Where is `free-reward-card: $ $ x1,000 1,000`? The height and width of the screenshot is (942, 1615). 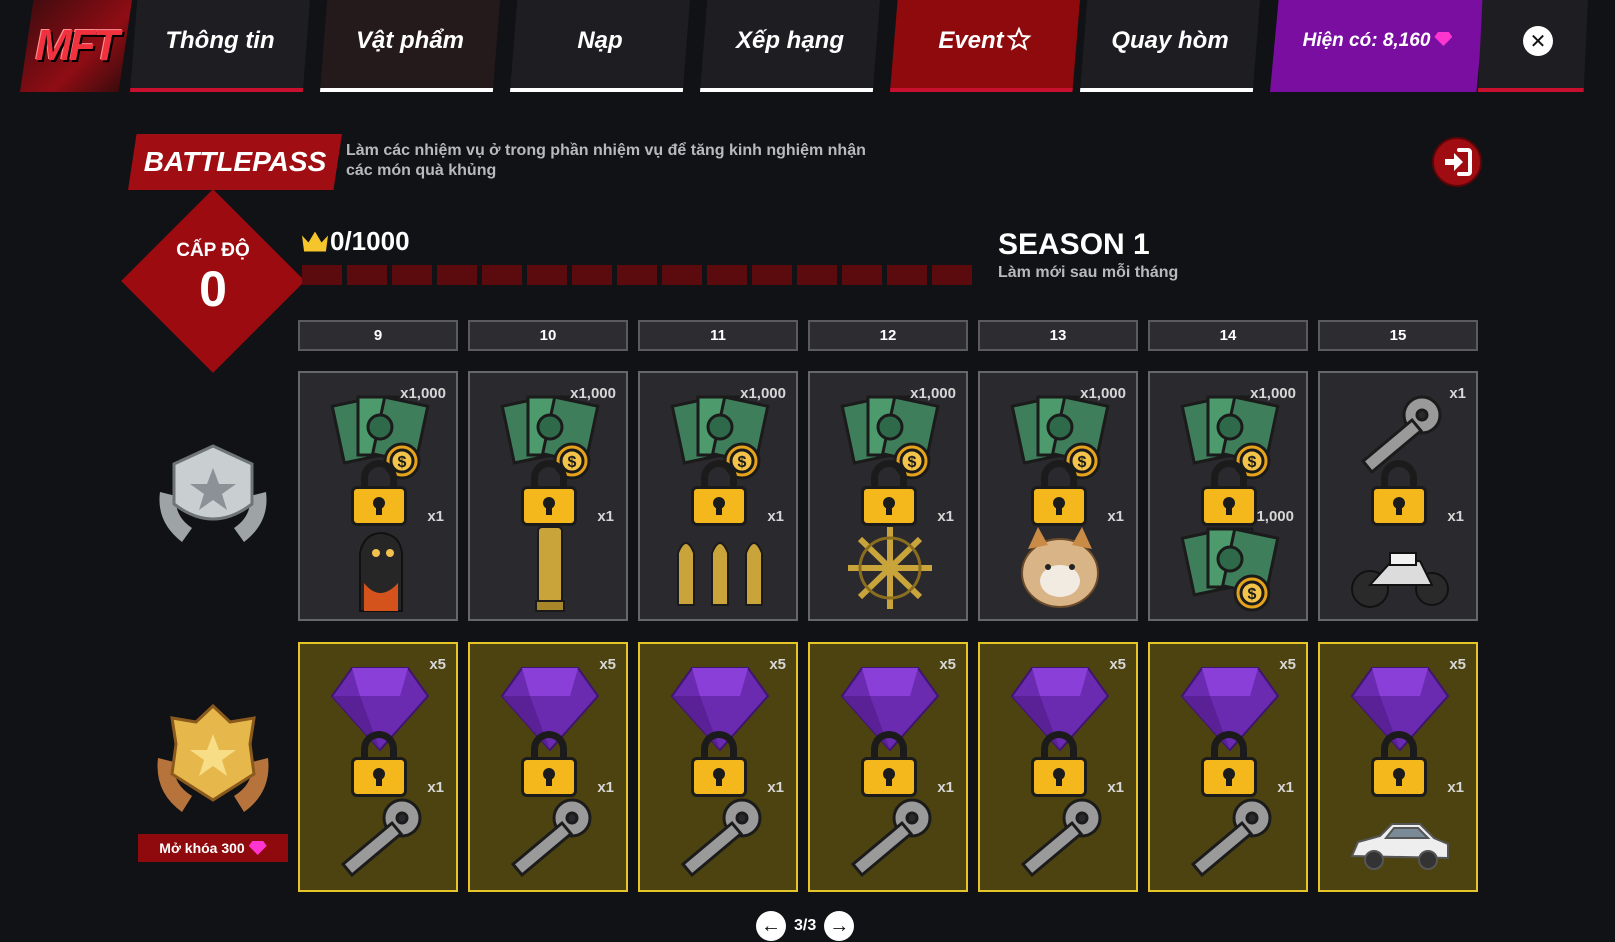
free-reward-card: $ $ x1,000 1,000 is located at coordinates (1228, 496).